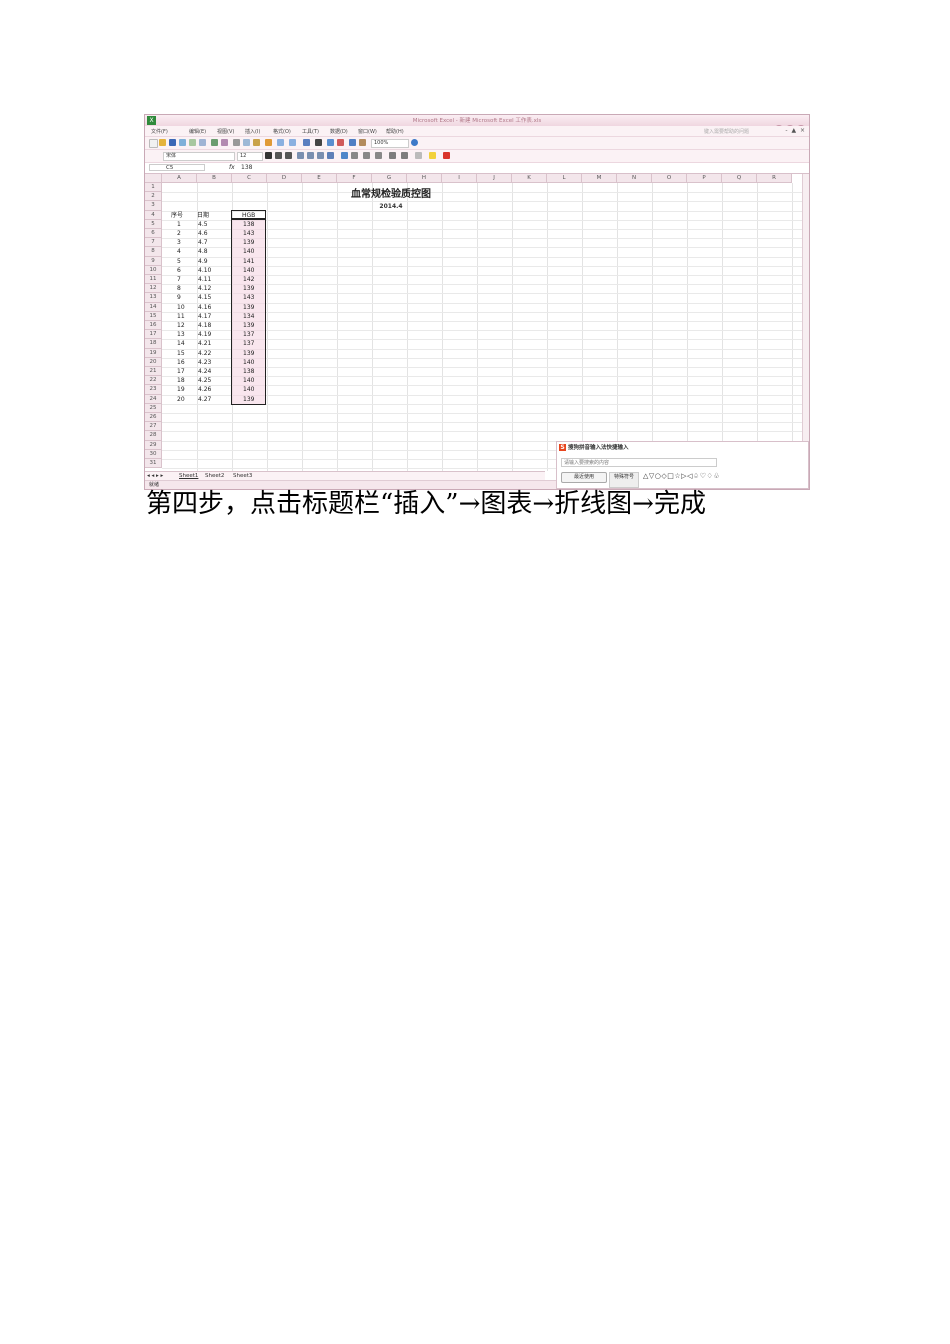 The width and height of the screenshot is (950, 1344). I want to click on row-header: 9, so click(153, 261).